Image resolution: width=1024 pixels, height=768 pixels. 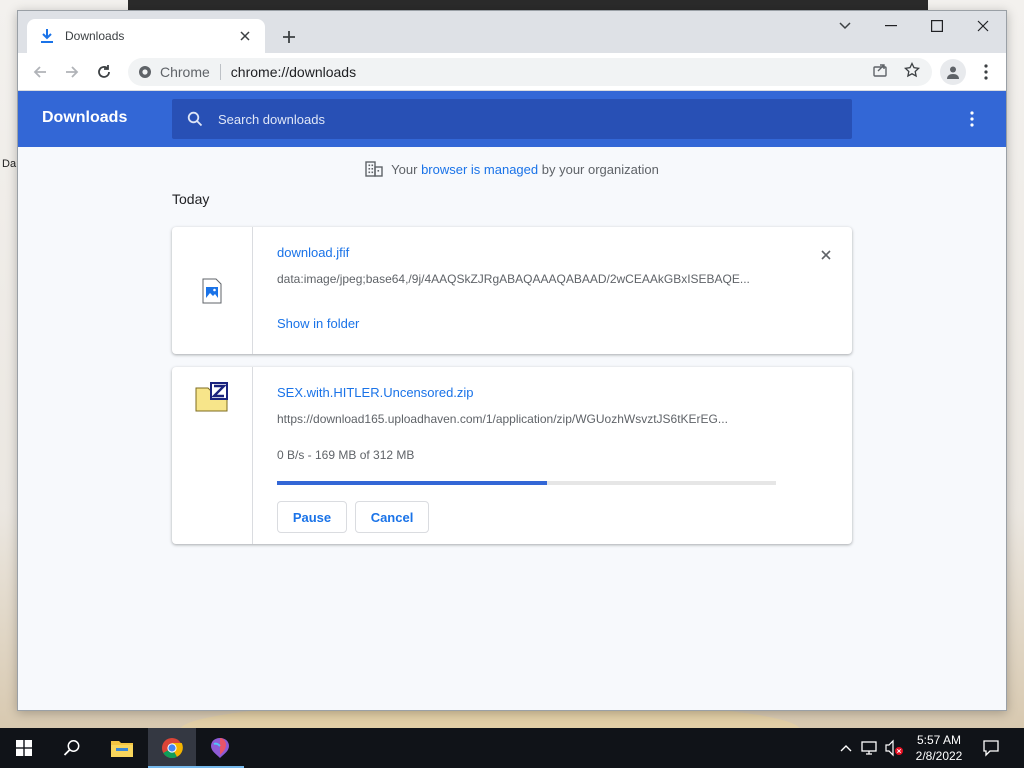 What do you see at coordinates (937, 26) in the screenshot?
I see `maximize-button` at bounding box center [937, 26].